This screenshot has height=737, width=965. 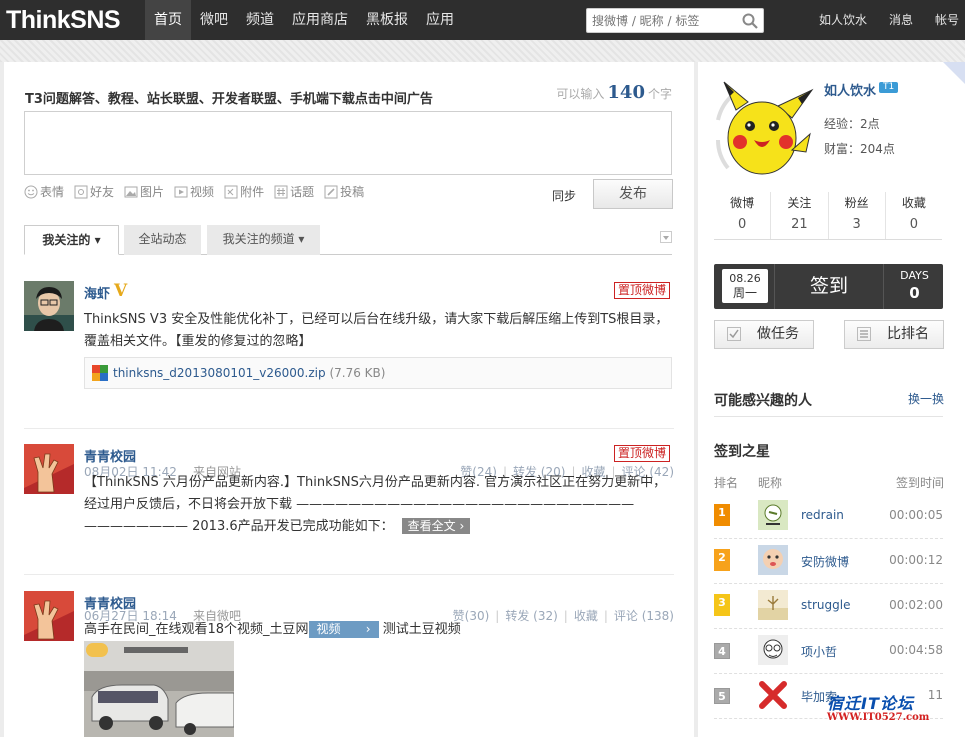 What do you see at coordinates (743, 215) in the screenshot?
I see `stat-weibo: 微博 0` at bounding box center [743, 215].